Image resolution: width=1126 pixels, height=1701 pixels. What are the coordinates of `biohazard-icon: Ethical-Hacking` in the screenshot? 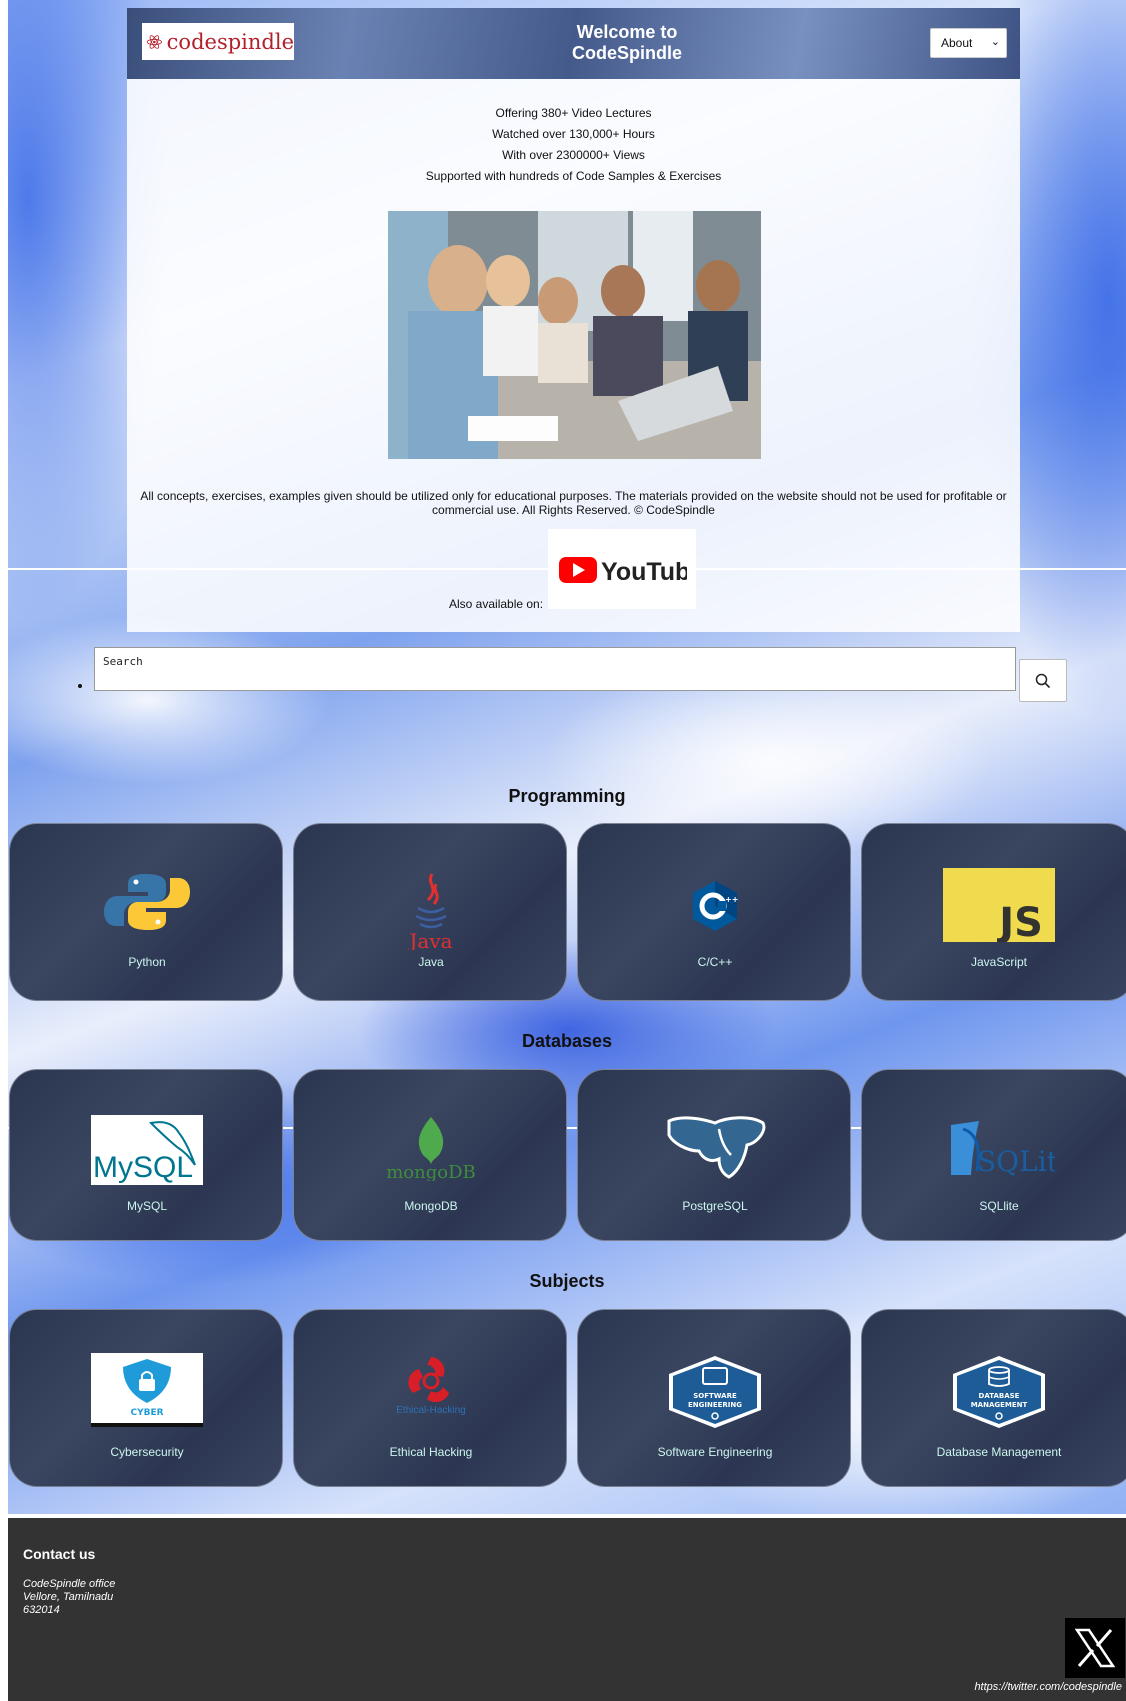 It's located at (431, 1386).